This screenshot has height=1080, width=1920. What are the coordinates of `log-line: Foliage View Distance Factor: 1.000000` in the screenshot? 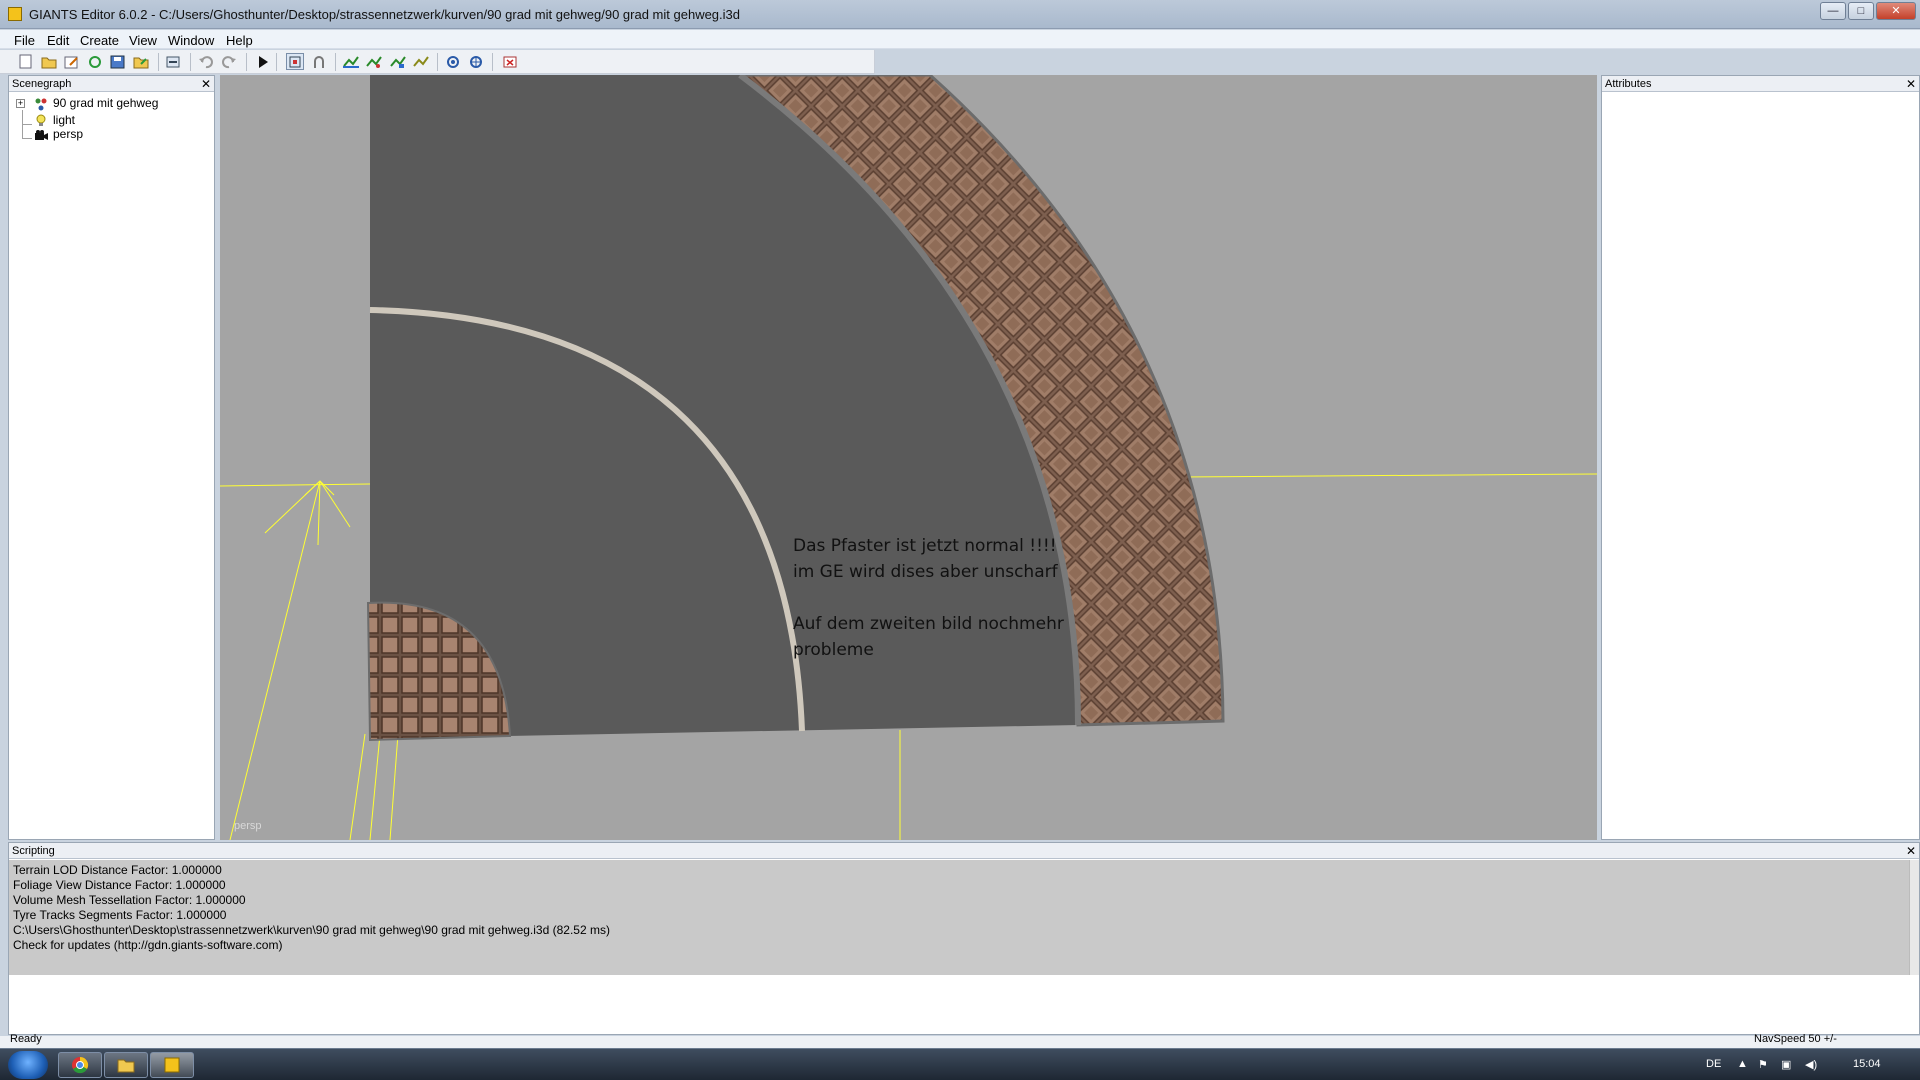 It's located at (119, 885).